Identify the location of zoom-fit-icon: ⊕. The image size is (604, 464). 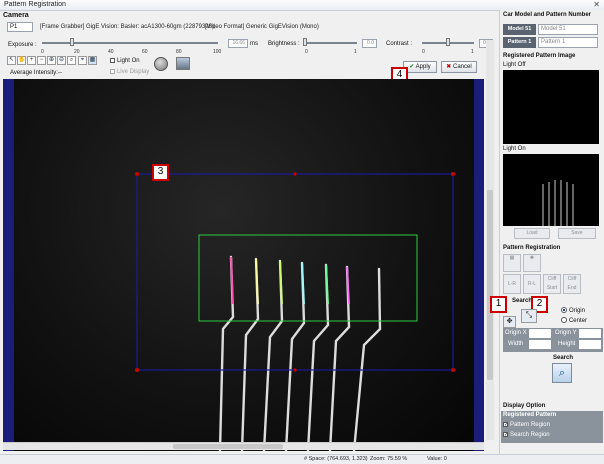
(51, 60).